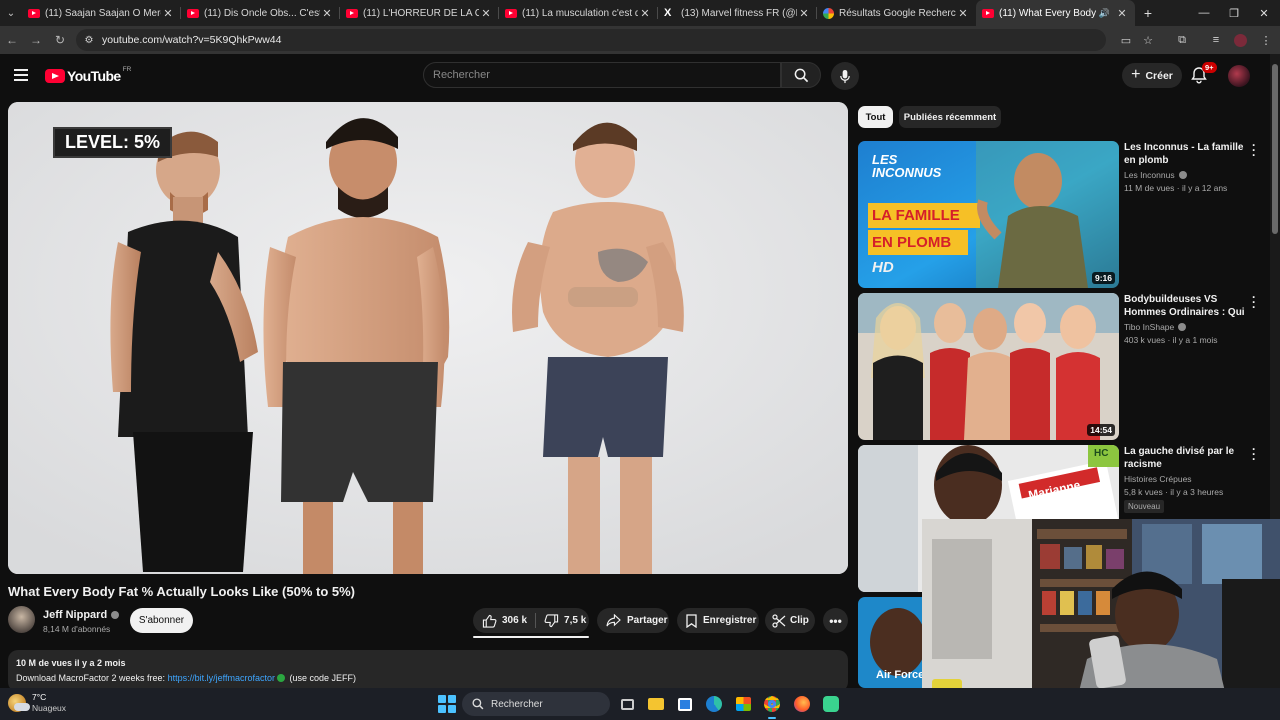 The image size is (1280, 720). What do you see at coordinates (831, 704) in the screenshot?
I see `app-icon` at bounding box center [831, 704].